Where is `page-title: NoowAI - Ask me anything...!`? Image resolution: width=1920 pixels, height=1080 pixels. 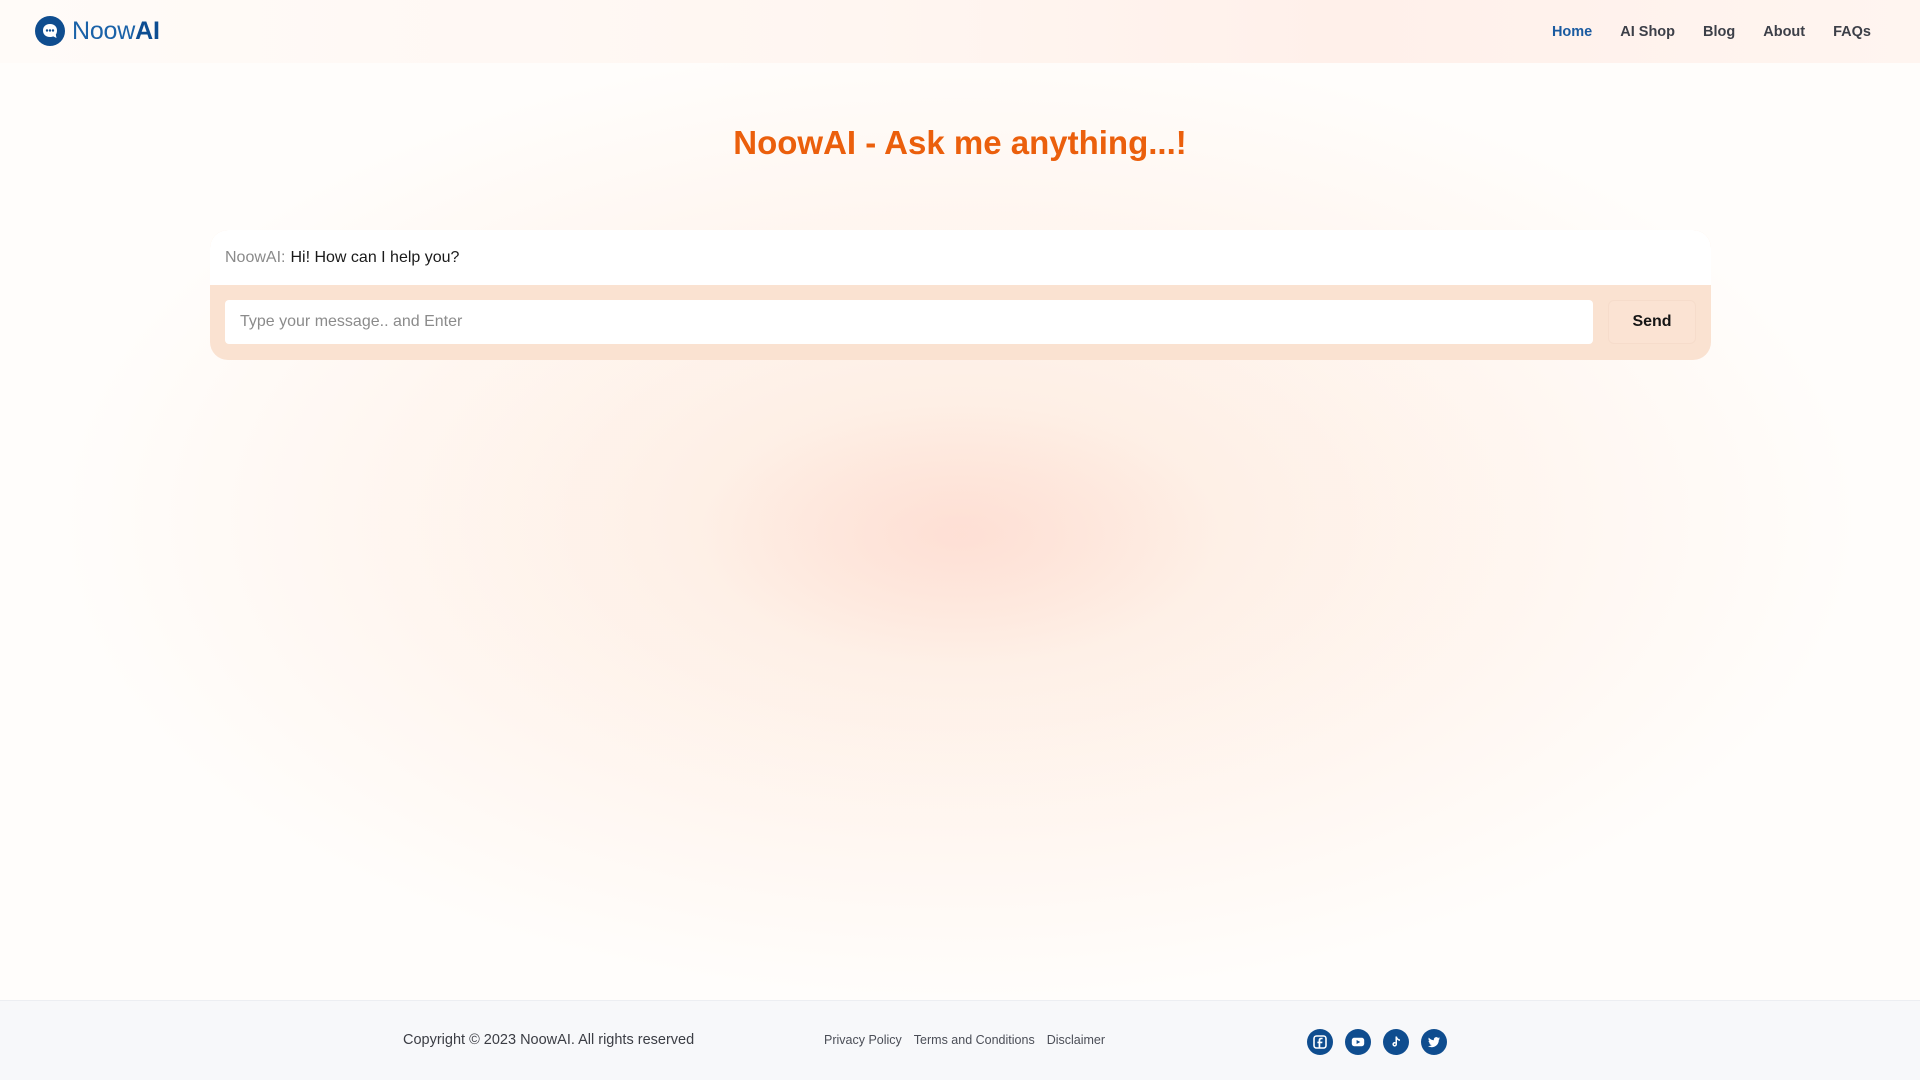 page-title: NoowAI - Ask me anything...! is located at coordinates (960, 142).